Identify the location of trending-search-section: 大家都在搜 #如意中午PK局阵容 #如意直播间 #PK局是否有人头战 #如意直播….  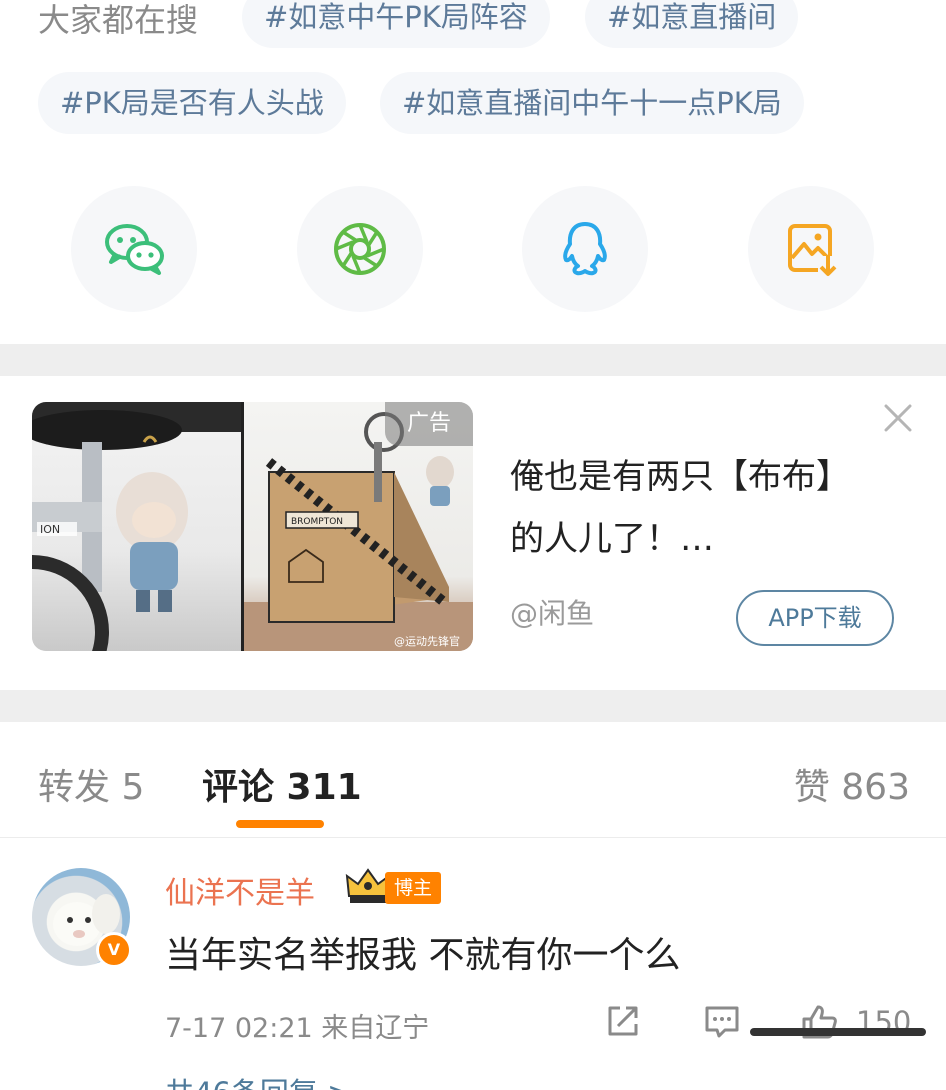
(473, 70).